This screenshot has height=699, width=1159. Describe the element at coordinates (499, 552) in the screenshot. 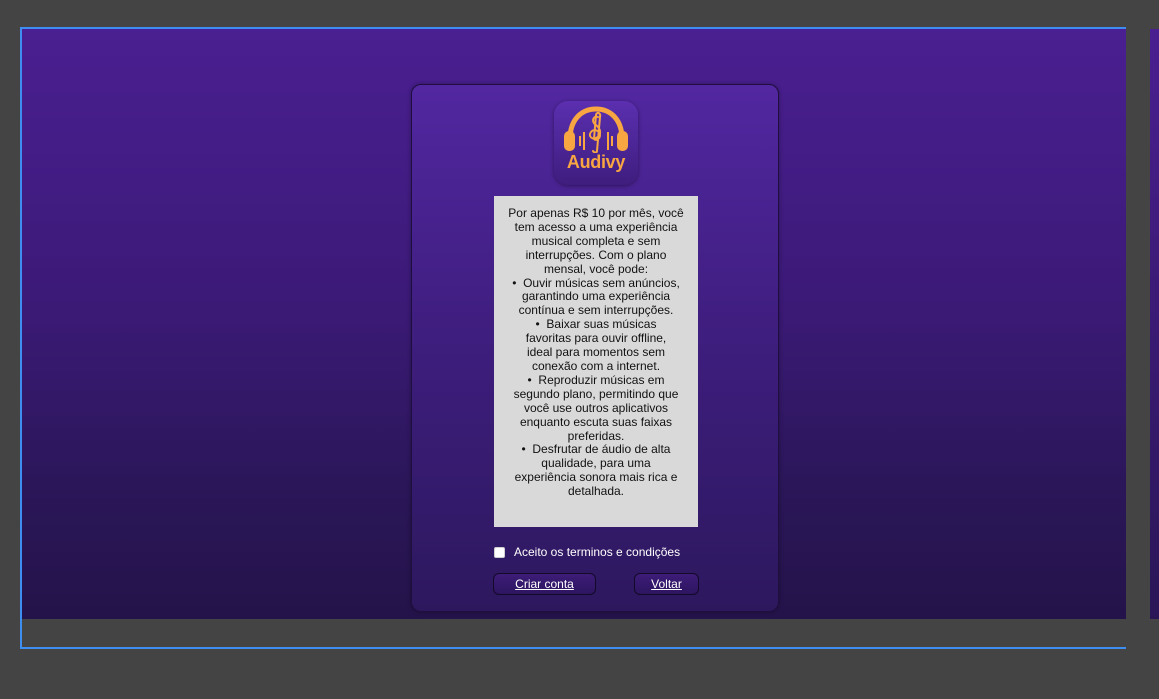

I see `accept-terms-checkbox` at that location.